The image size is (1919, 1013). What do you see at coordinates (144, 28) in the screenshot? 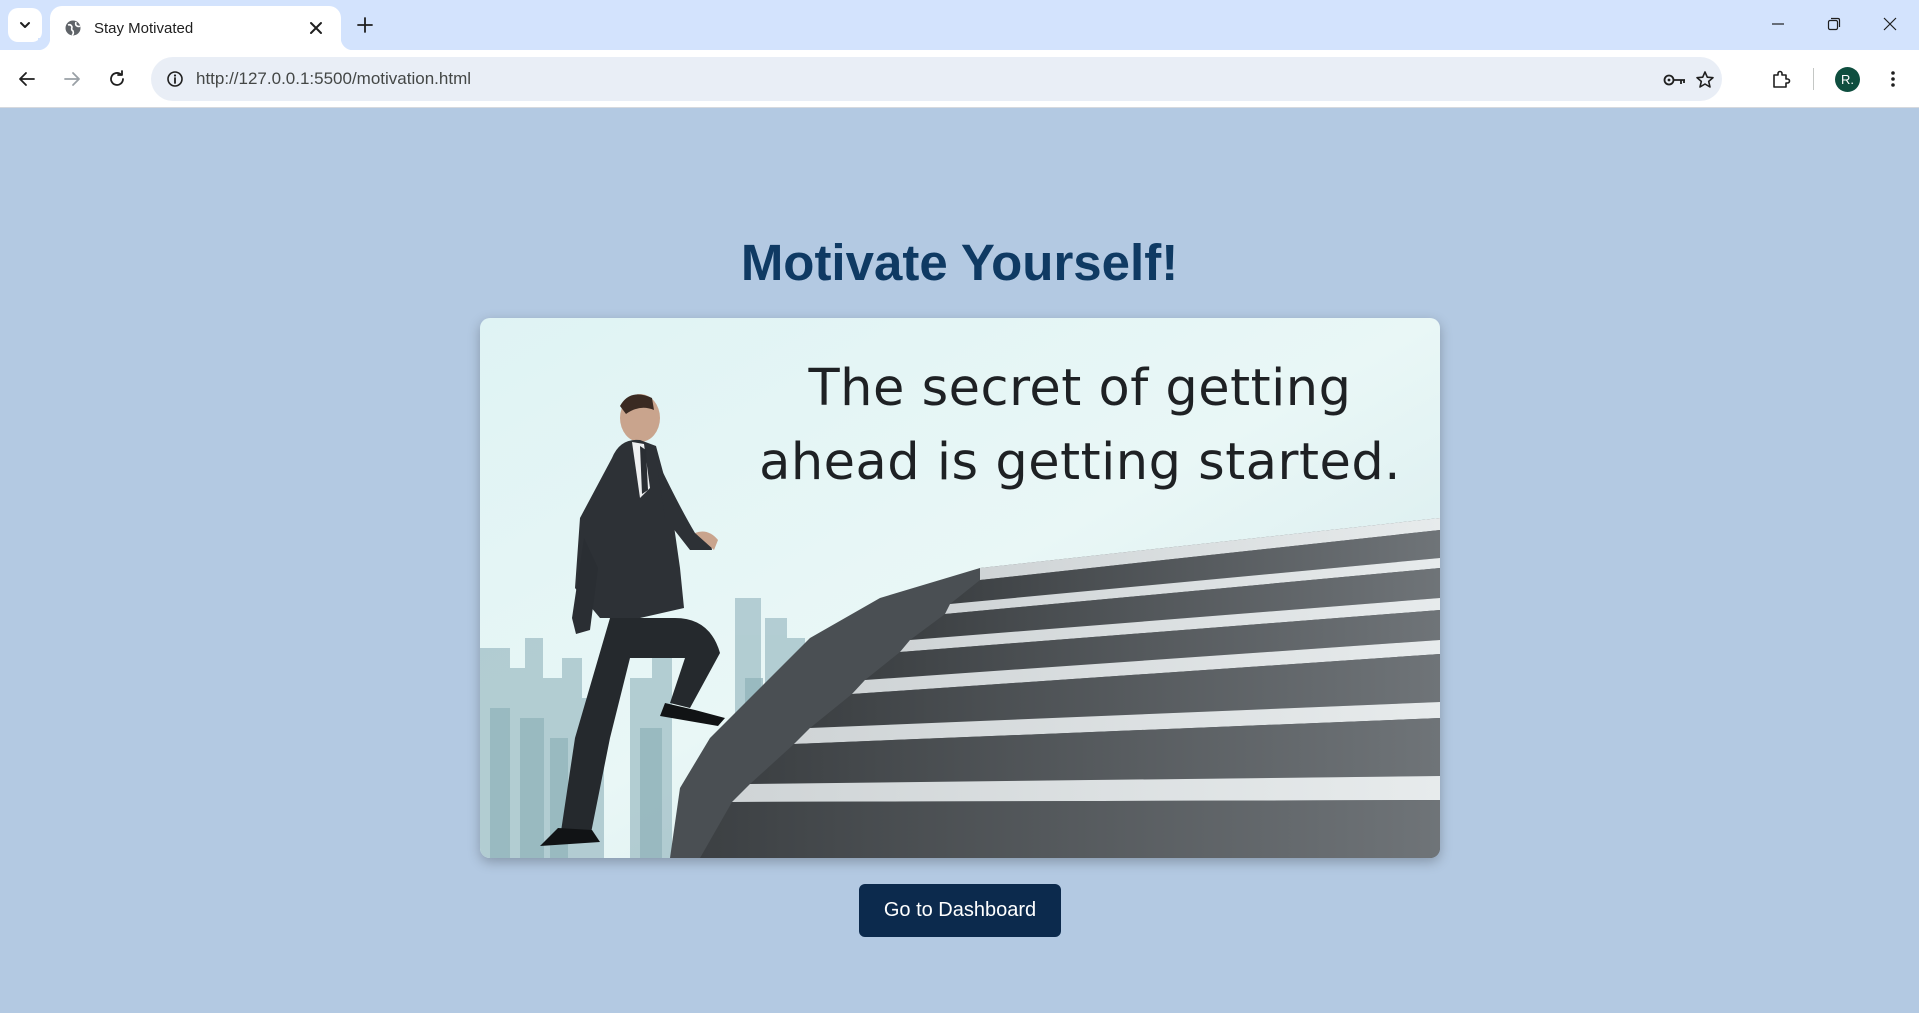
I see `tab-title: Stay Motivated` at bounding box center [144, 28].